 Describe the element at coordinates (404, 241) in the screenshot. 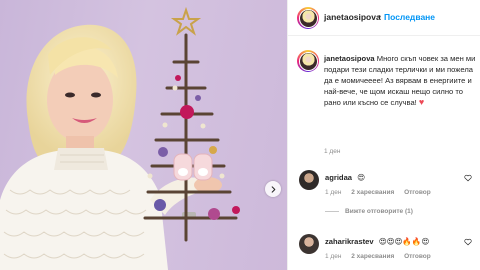

I see `comment-text: 😍😍😍🔥🔥😍` at that location.